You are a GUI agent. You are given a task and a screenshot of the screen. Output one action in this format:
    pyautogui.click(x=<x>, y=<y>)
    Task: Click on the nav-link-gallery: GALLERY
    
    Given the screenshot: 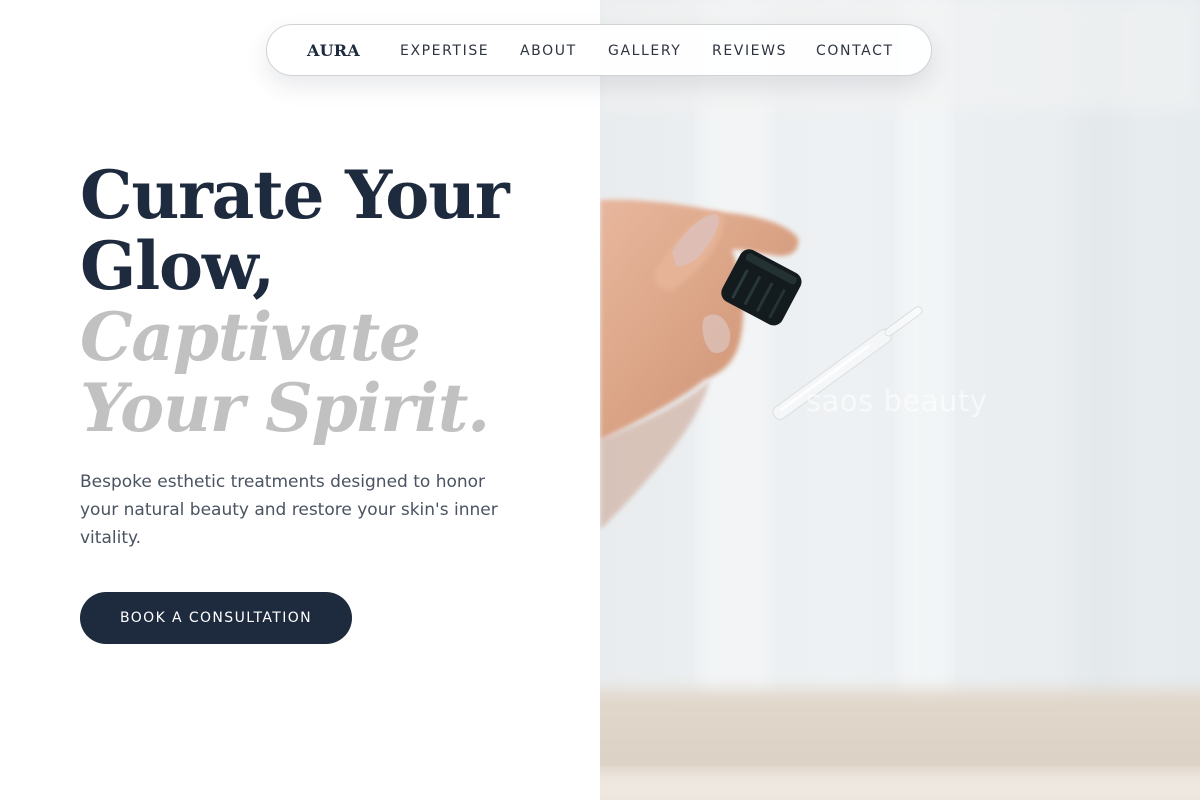 What is the action you would take?
    pyautogui.click(x=644, y=51)
    